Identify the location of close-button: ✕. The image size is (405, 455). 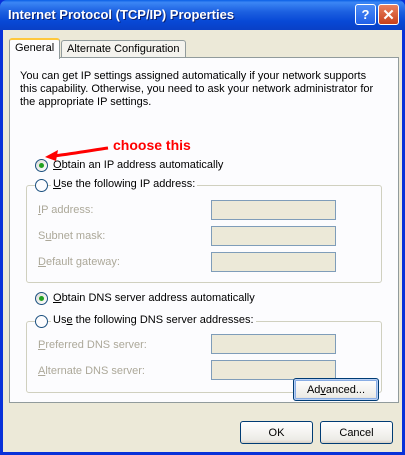
(388, 14).